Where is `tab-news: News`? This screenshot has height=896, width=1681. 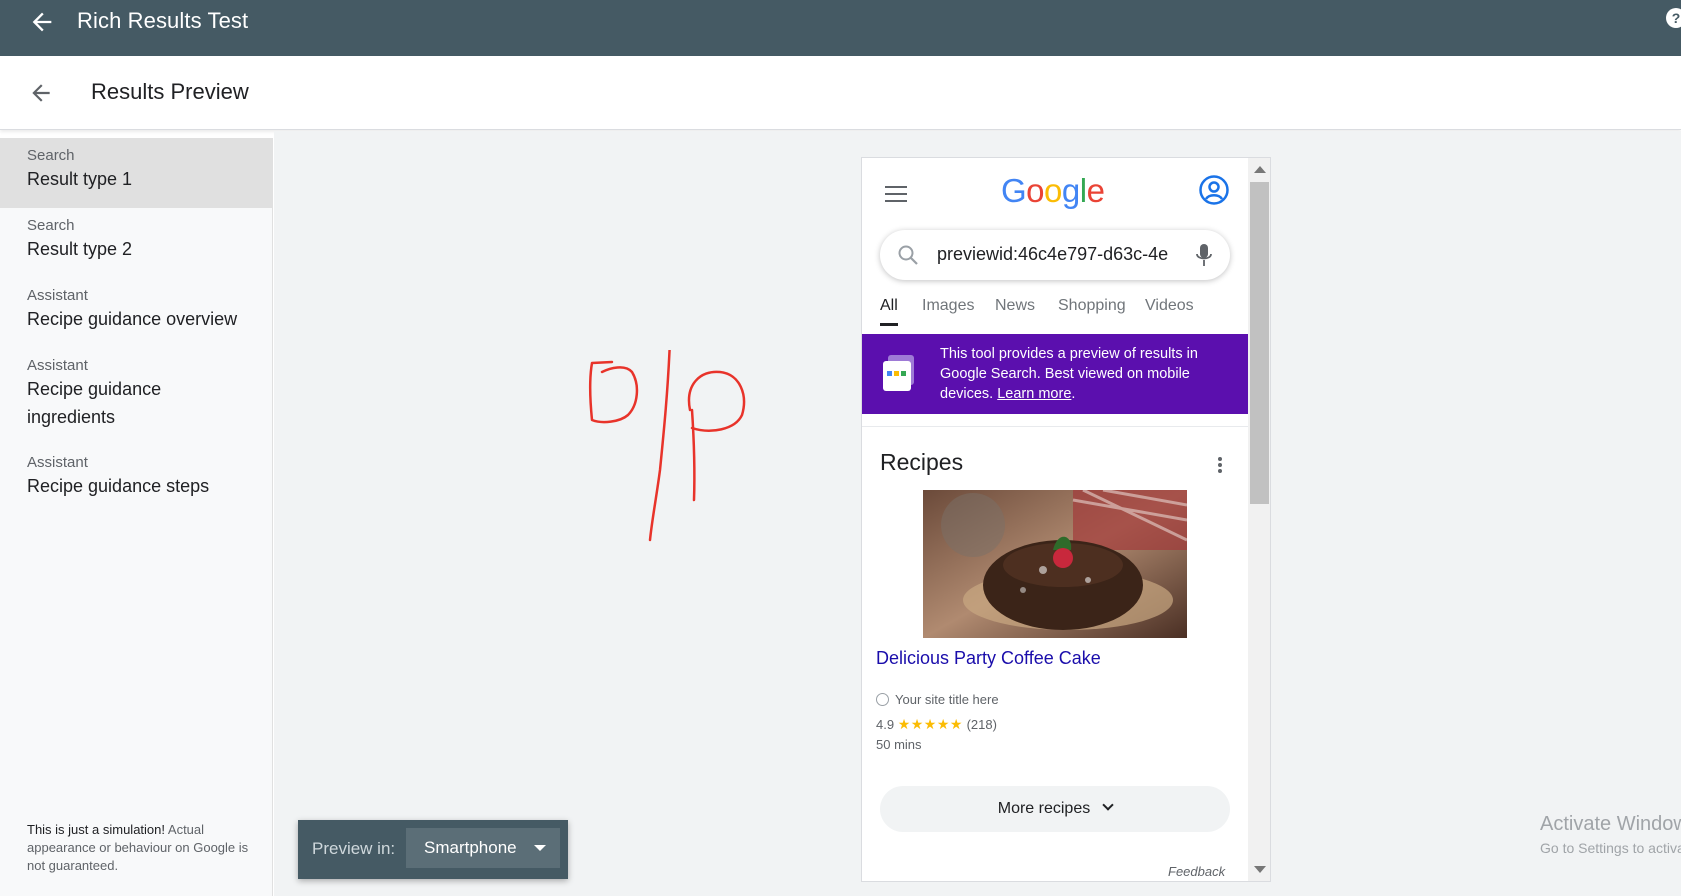 tab-news: News is located at coordinates (1015, 306).